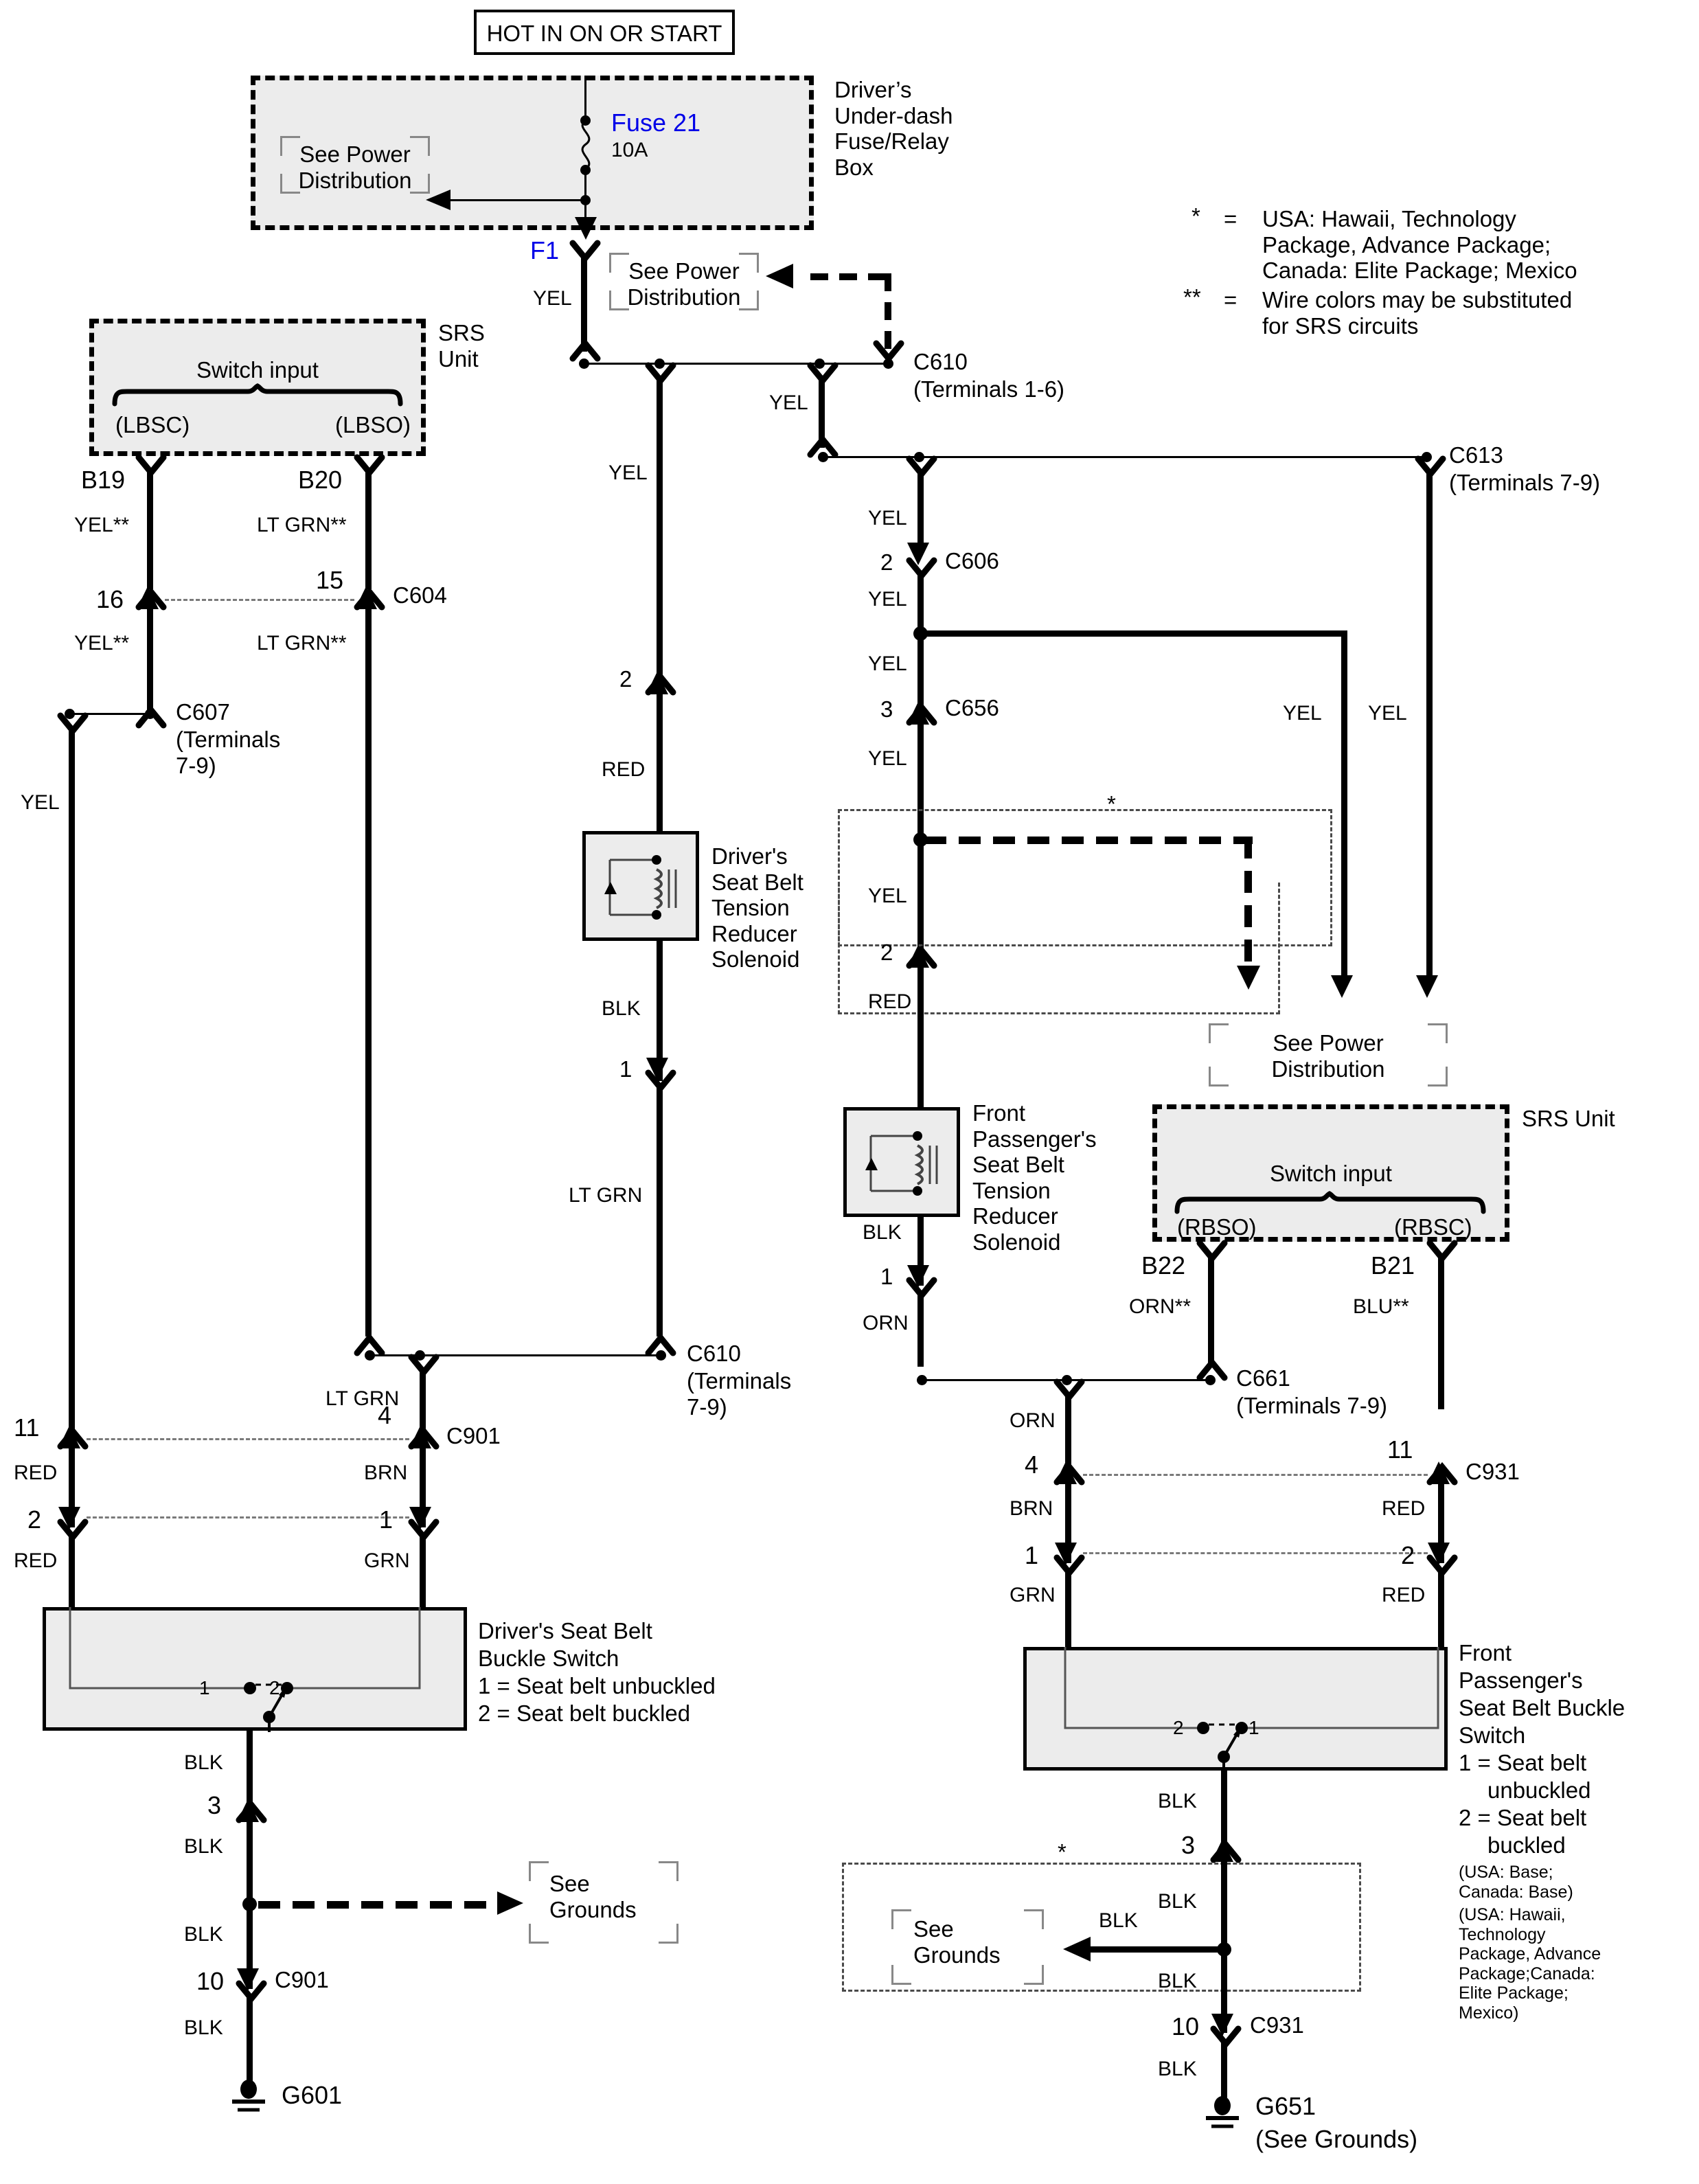 Image resolution: width=1699 pixels, height=2184 pixels. What do you see at coordinates (1177, 1901) in the screenshot?
I see `wire-label-passenger-blk-2: BLK` at bounding box center [1177, 1901].